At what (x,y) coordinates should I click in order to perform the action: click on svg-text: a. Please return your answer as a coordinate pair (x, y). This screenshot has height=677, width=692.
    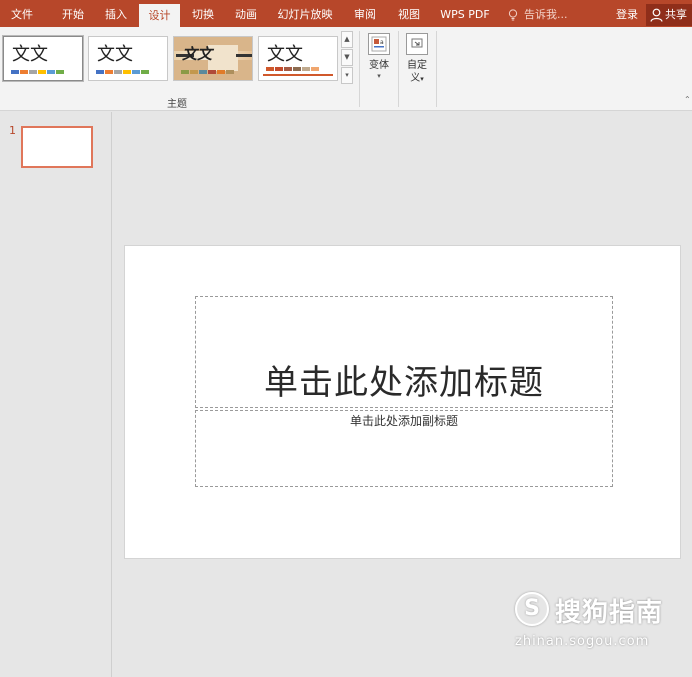
    Looking at the image, I should click on (382, 42).